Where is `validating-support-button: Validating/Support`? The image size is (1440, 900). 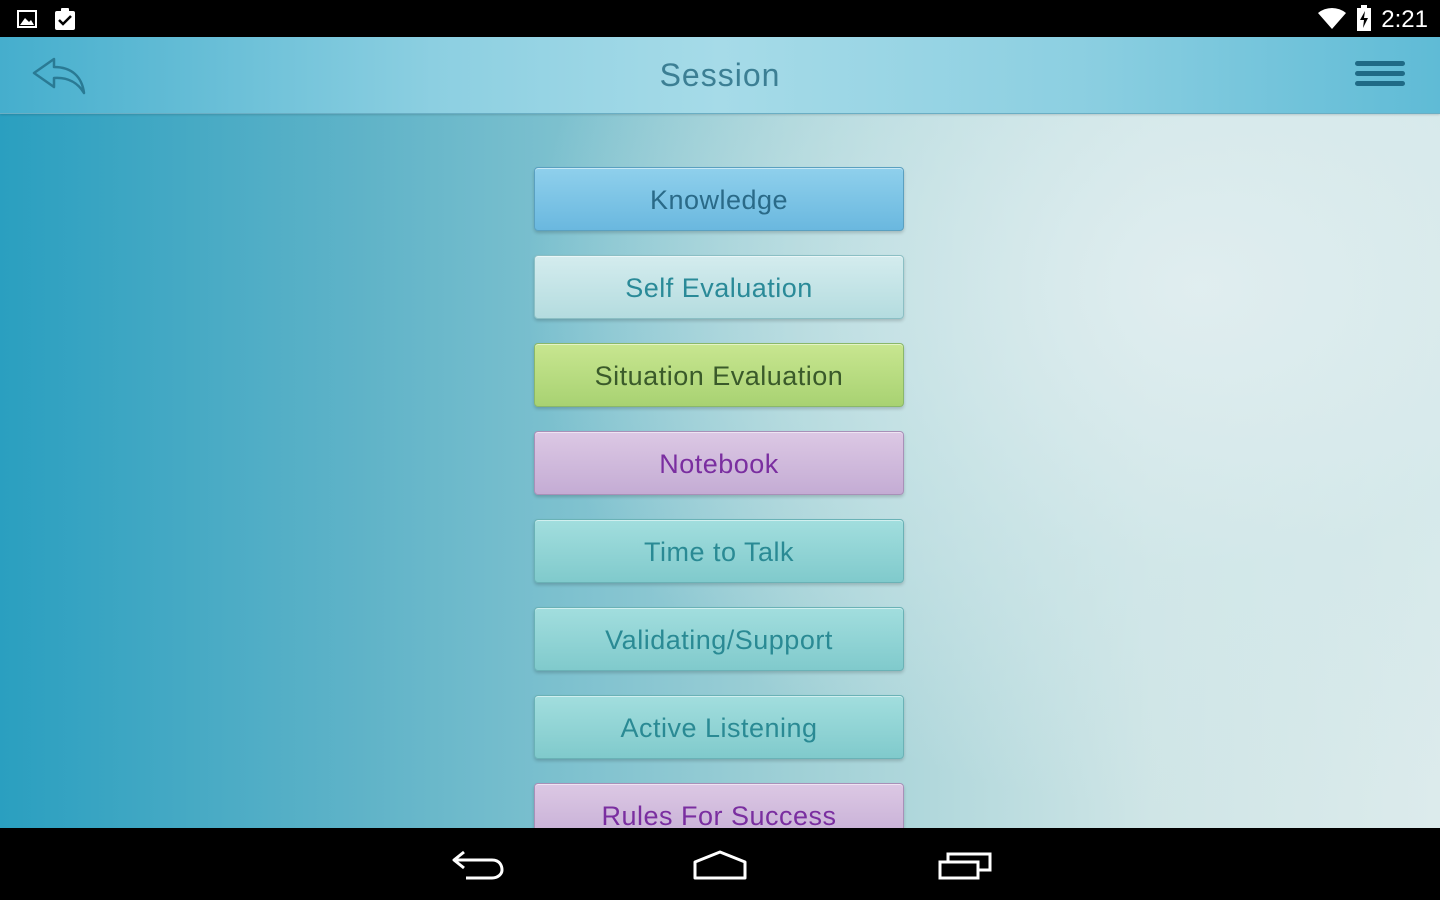
validating-support-button: Validating/Support is located at coordinates (719, 639).